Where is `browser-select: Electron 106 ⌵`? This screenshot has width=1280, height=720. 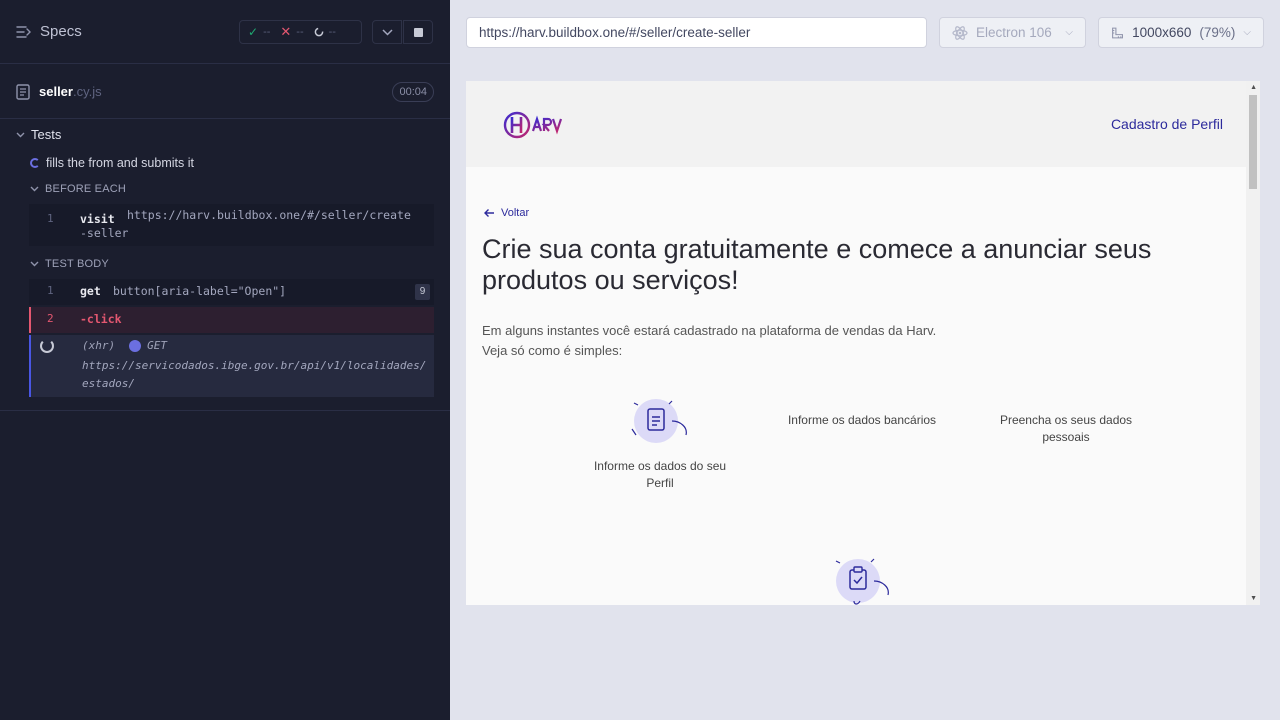 browser-select: Electron 106 ⌵ is located at coordinates (1012, 32).